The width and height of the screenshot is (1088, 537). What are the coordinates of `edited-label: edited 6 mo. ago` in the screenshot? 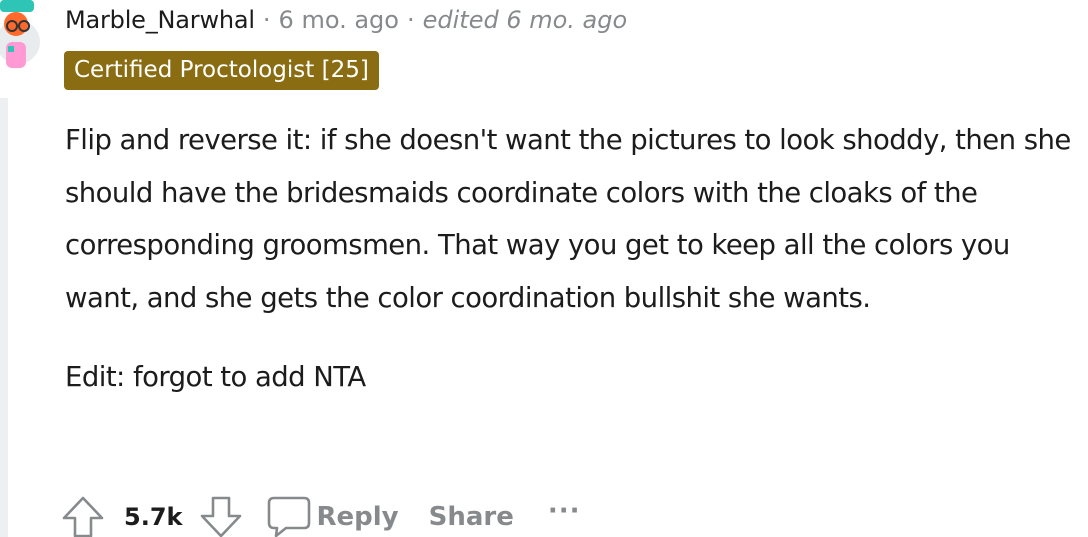 It's located at (525, 20).